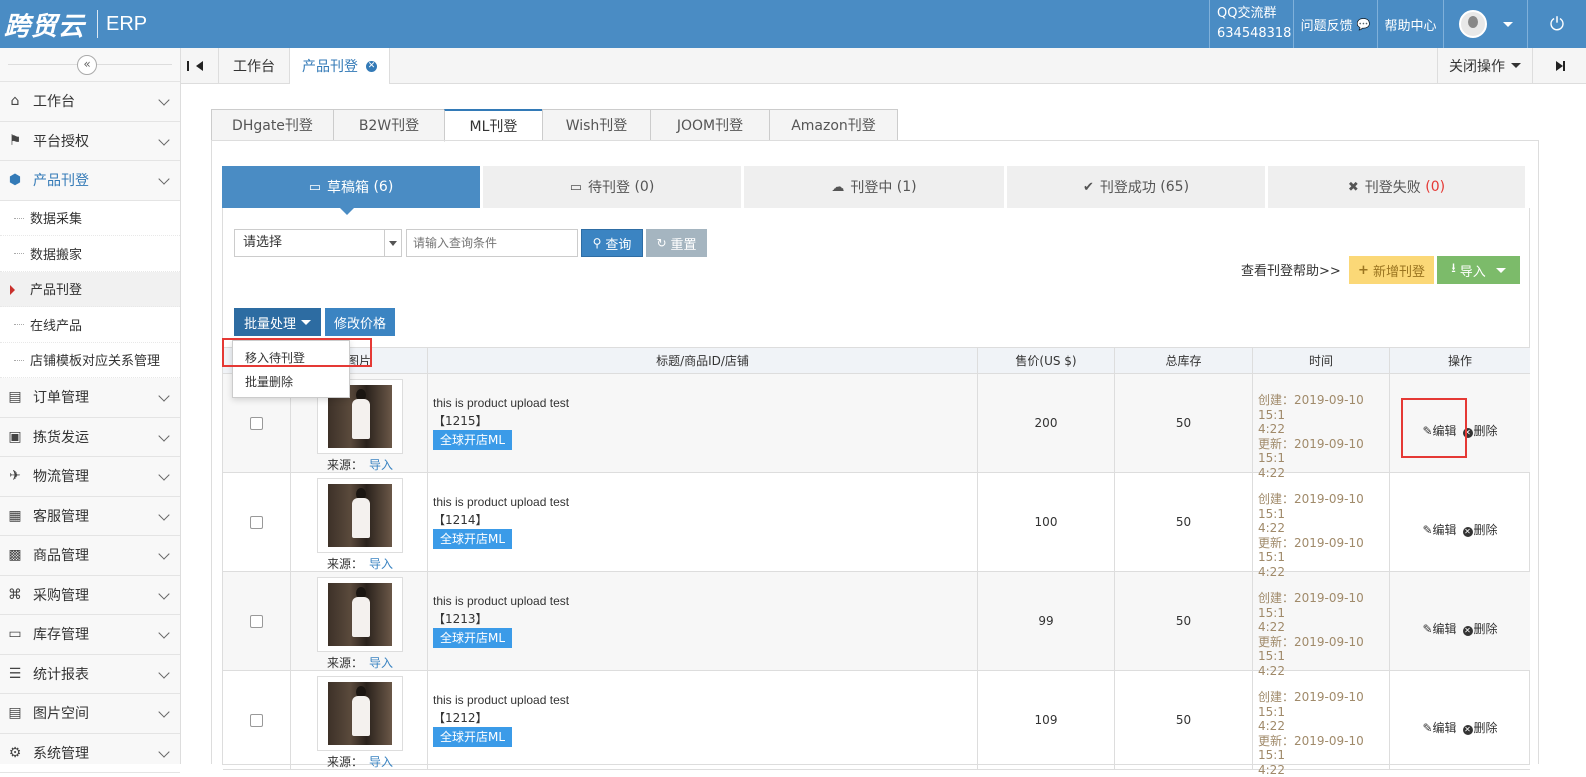 This screenshot has height=777, width=1586. Describe the element at coordinates (90, 181) in the screenshot. I see `sidebar-item-product-listing: ⬢ 产品刊登` at that location.